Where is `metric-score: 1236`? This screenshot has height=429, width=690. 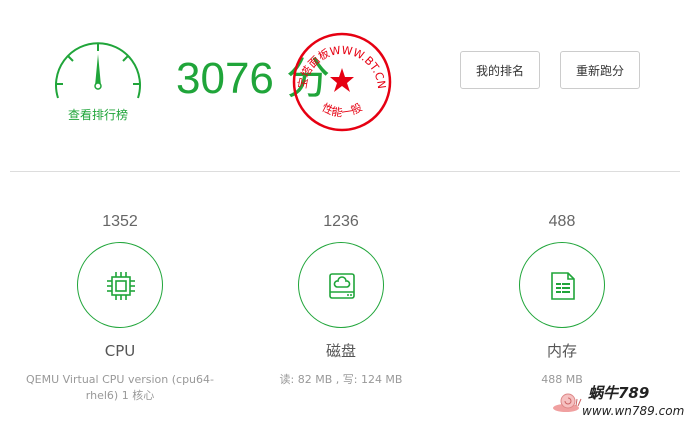 metric-score: 1236 is located at coordinates (341, 221).